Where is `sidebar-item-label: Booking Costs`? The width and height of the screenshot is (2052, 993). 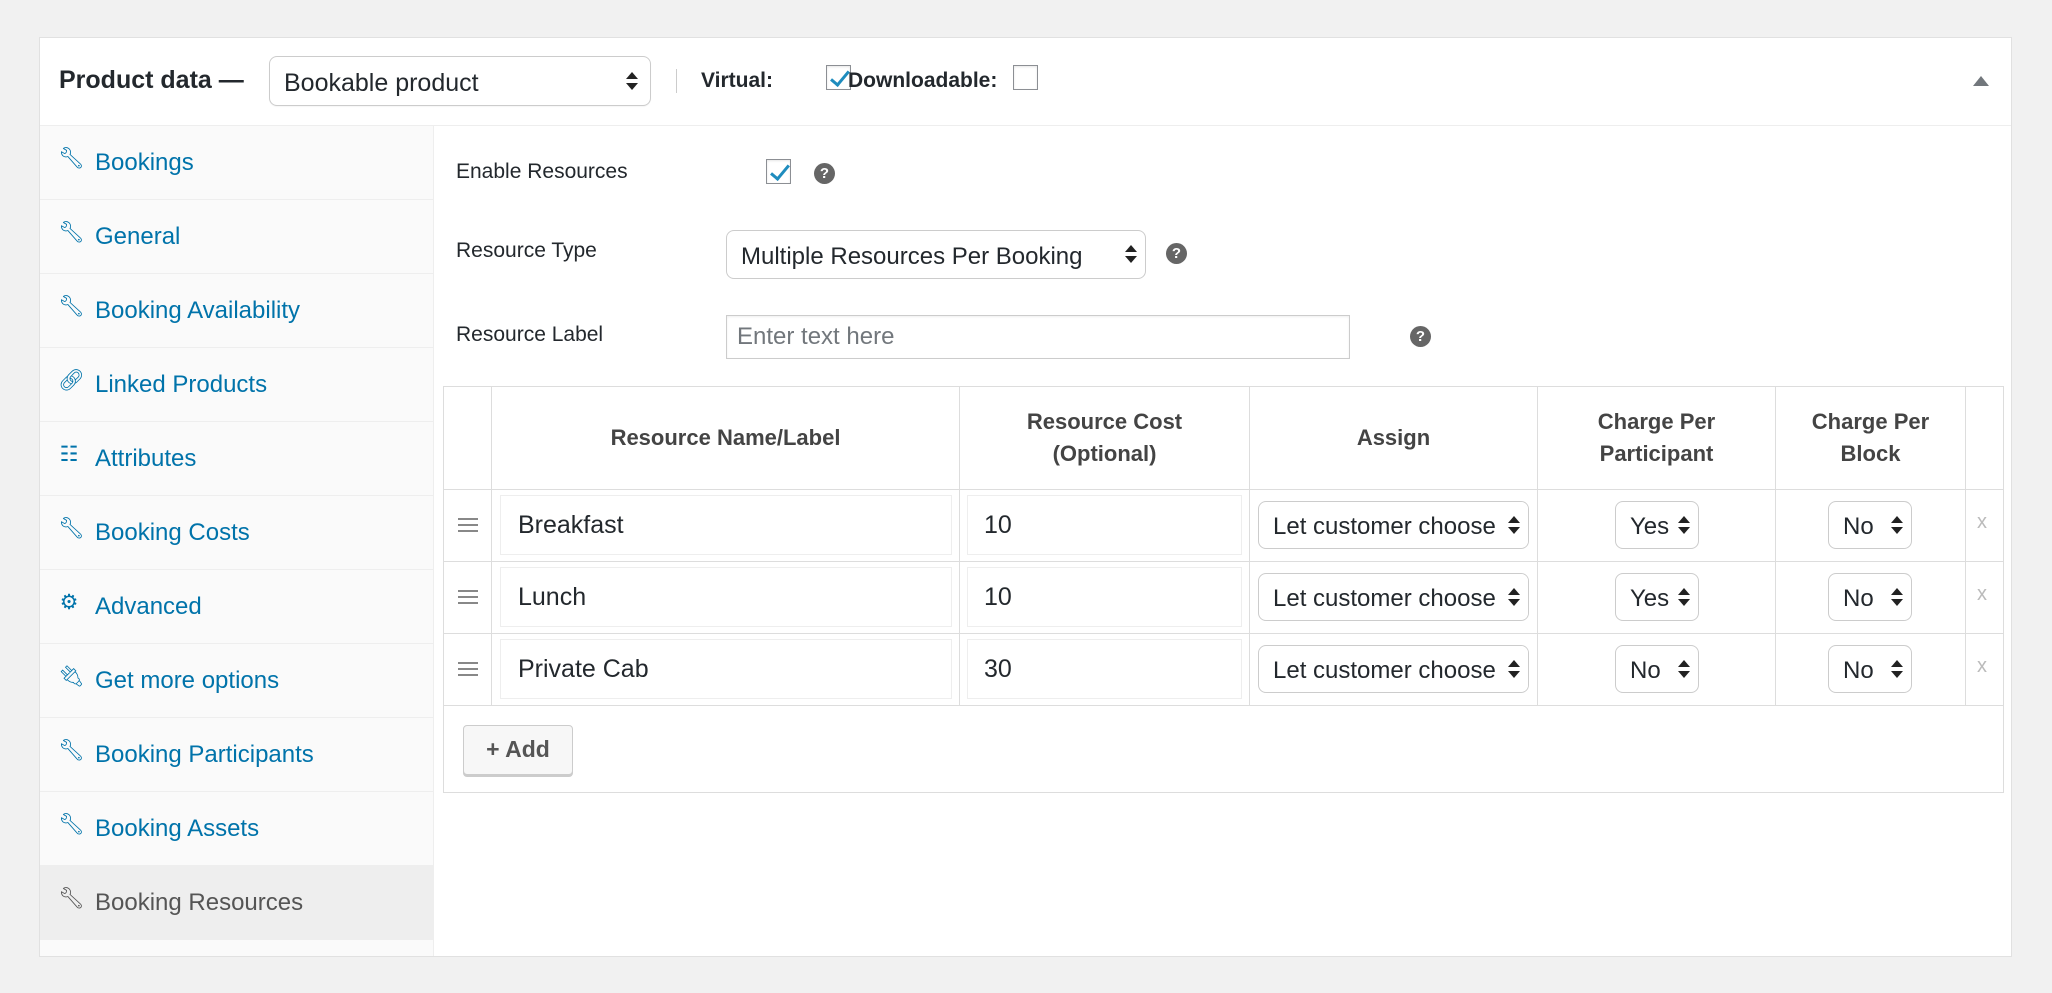
sidebar-item-label: Booking Costs is located at coordinates (172, 532).